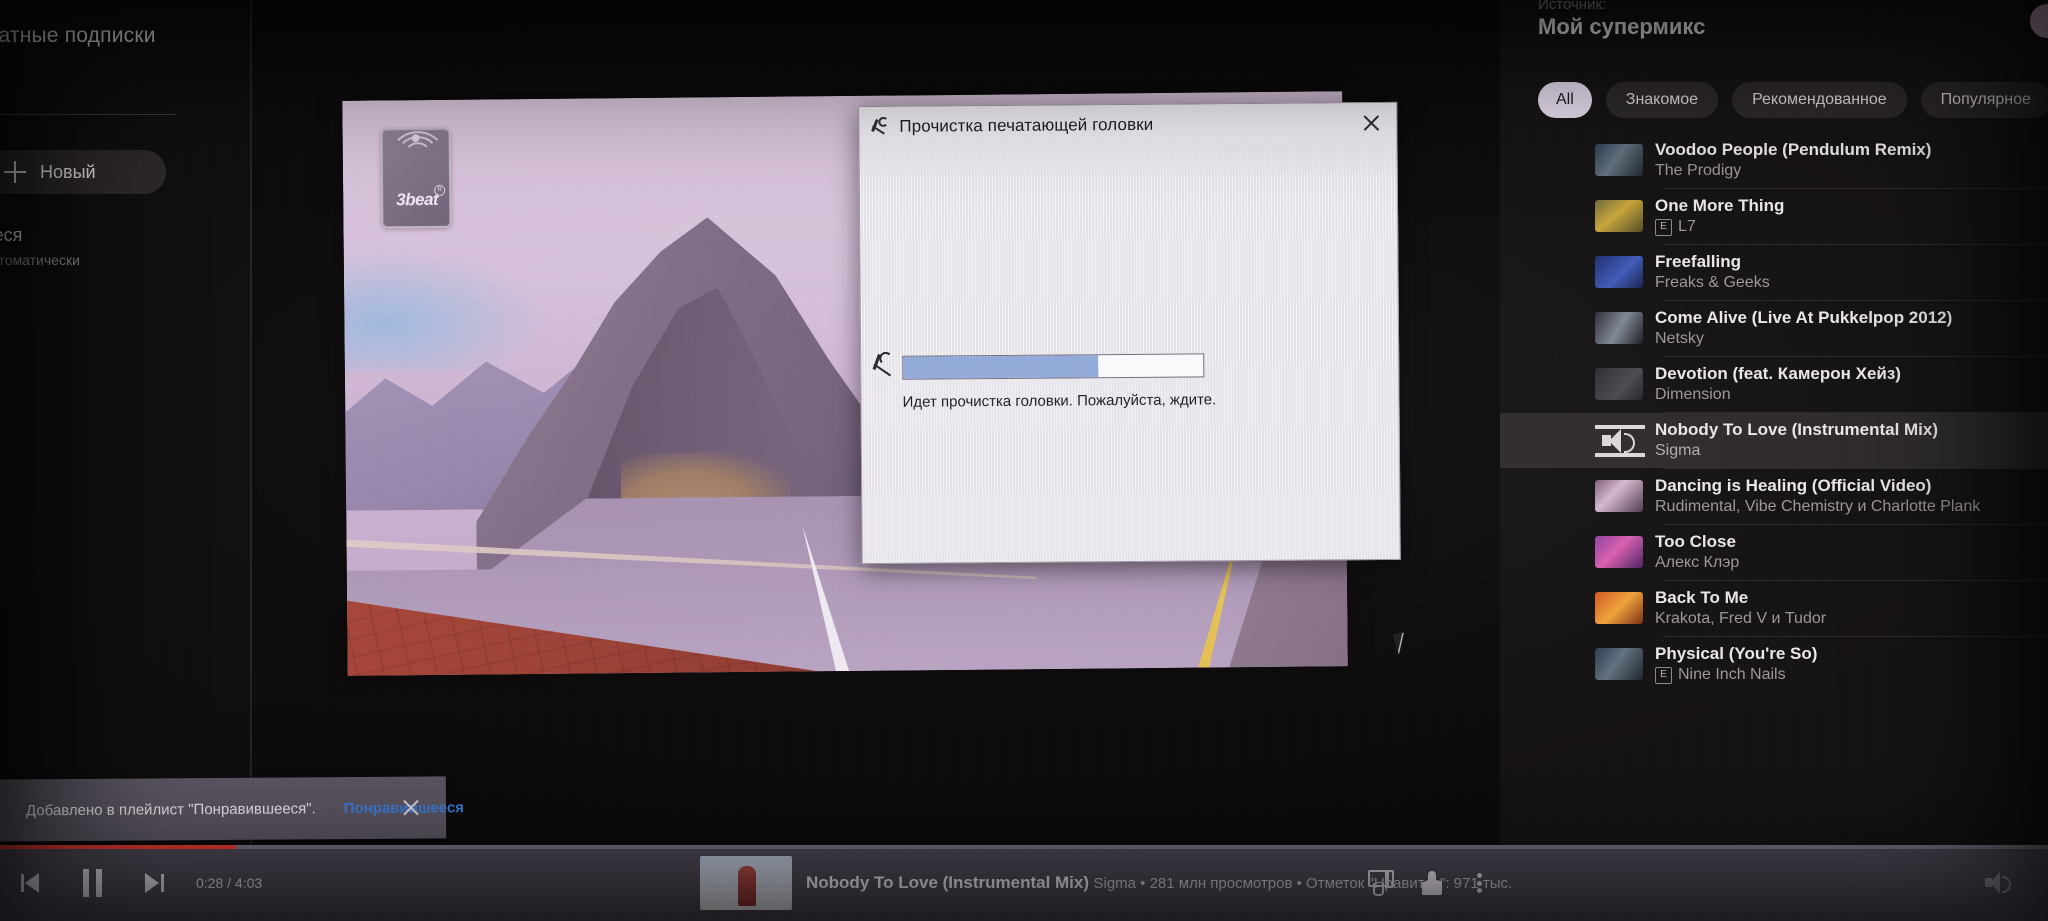  I want to click on queue-row-title: Freefalling, so click(1698, 261).